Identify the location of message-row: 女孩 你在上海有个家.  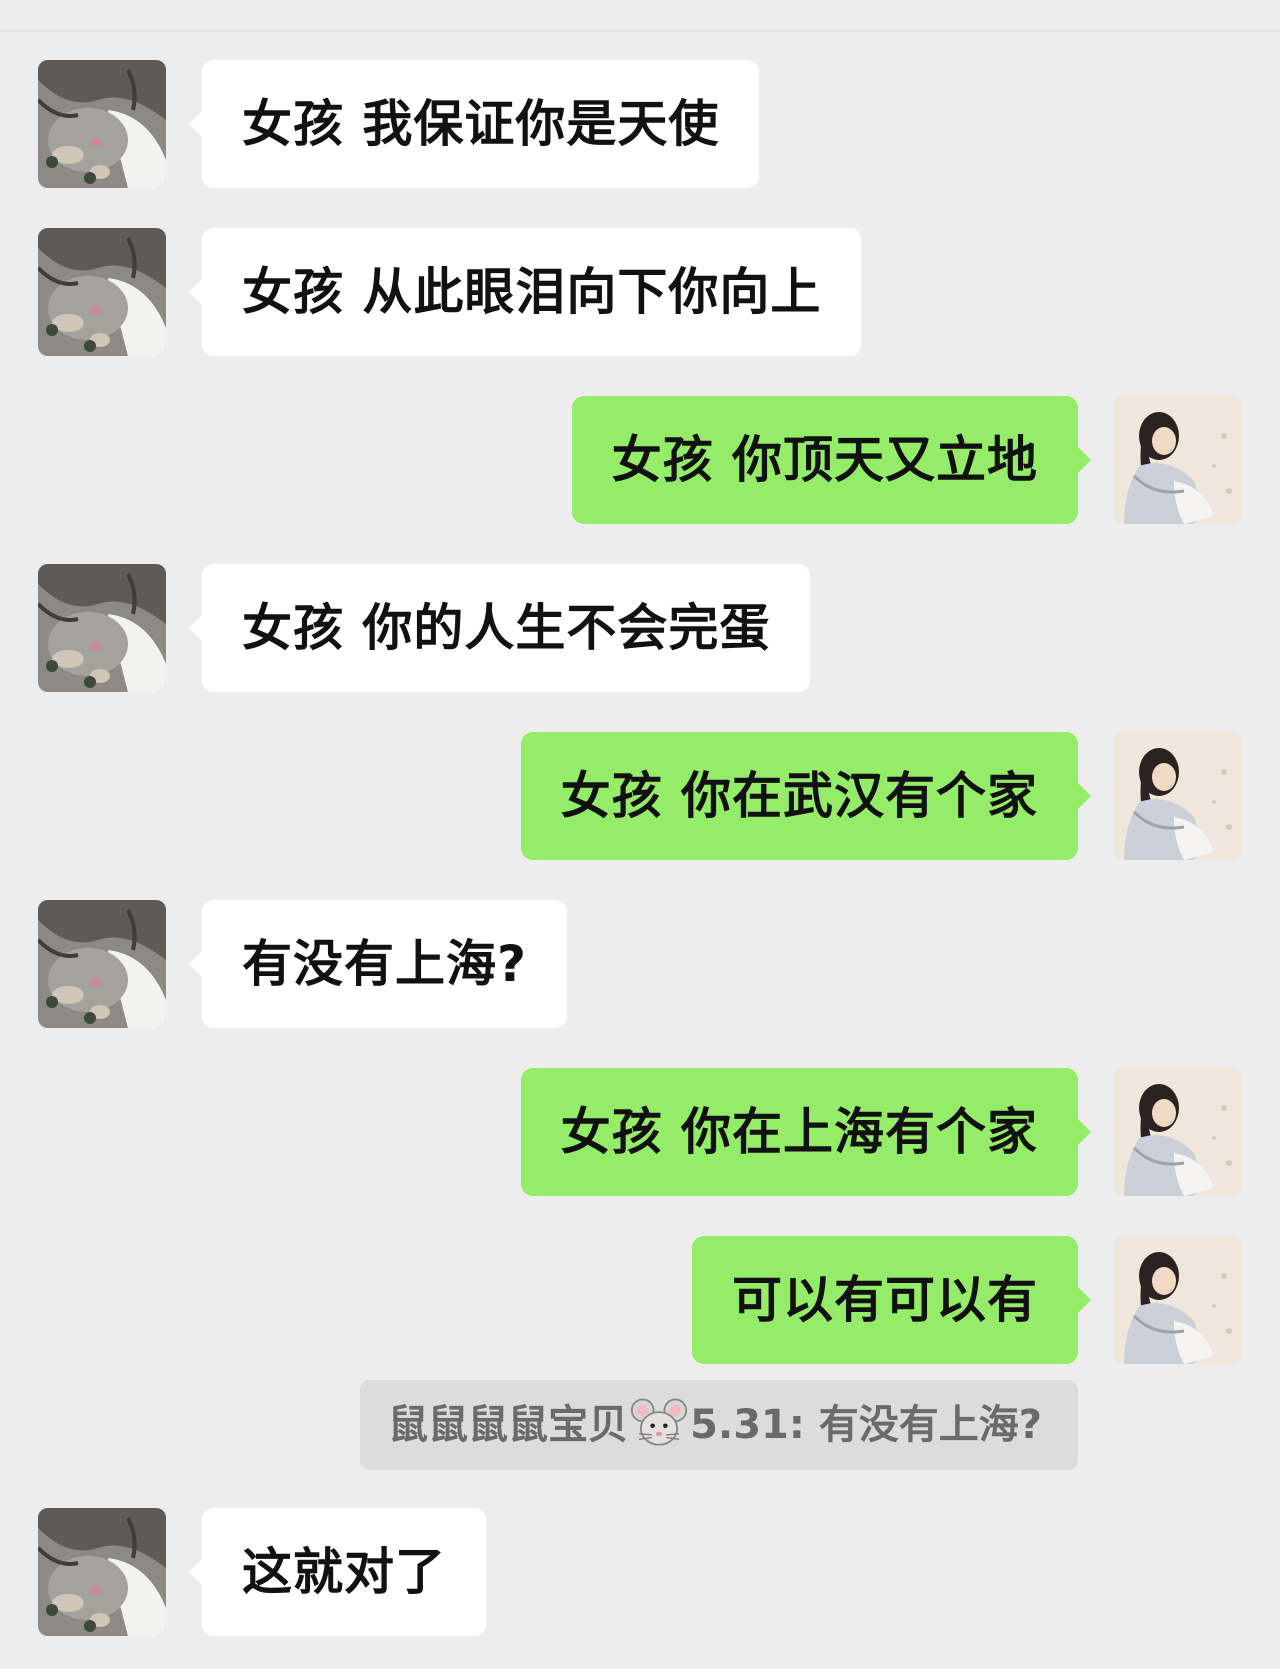
(640, 1132).